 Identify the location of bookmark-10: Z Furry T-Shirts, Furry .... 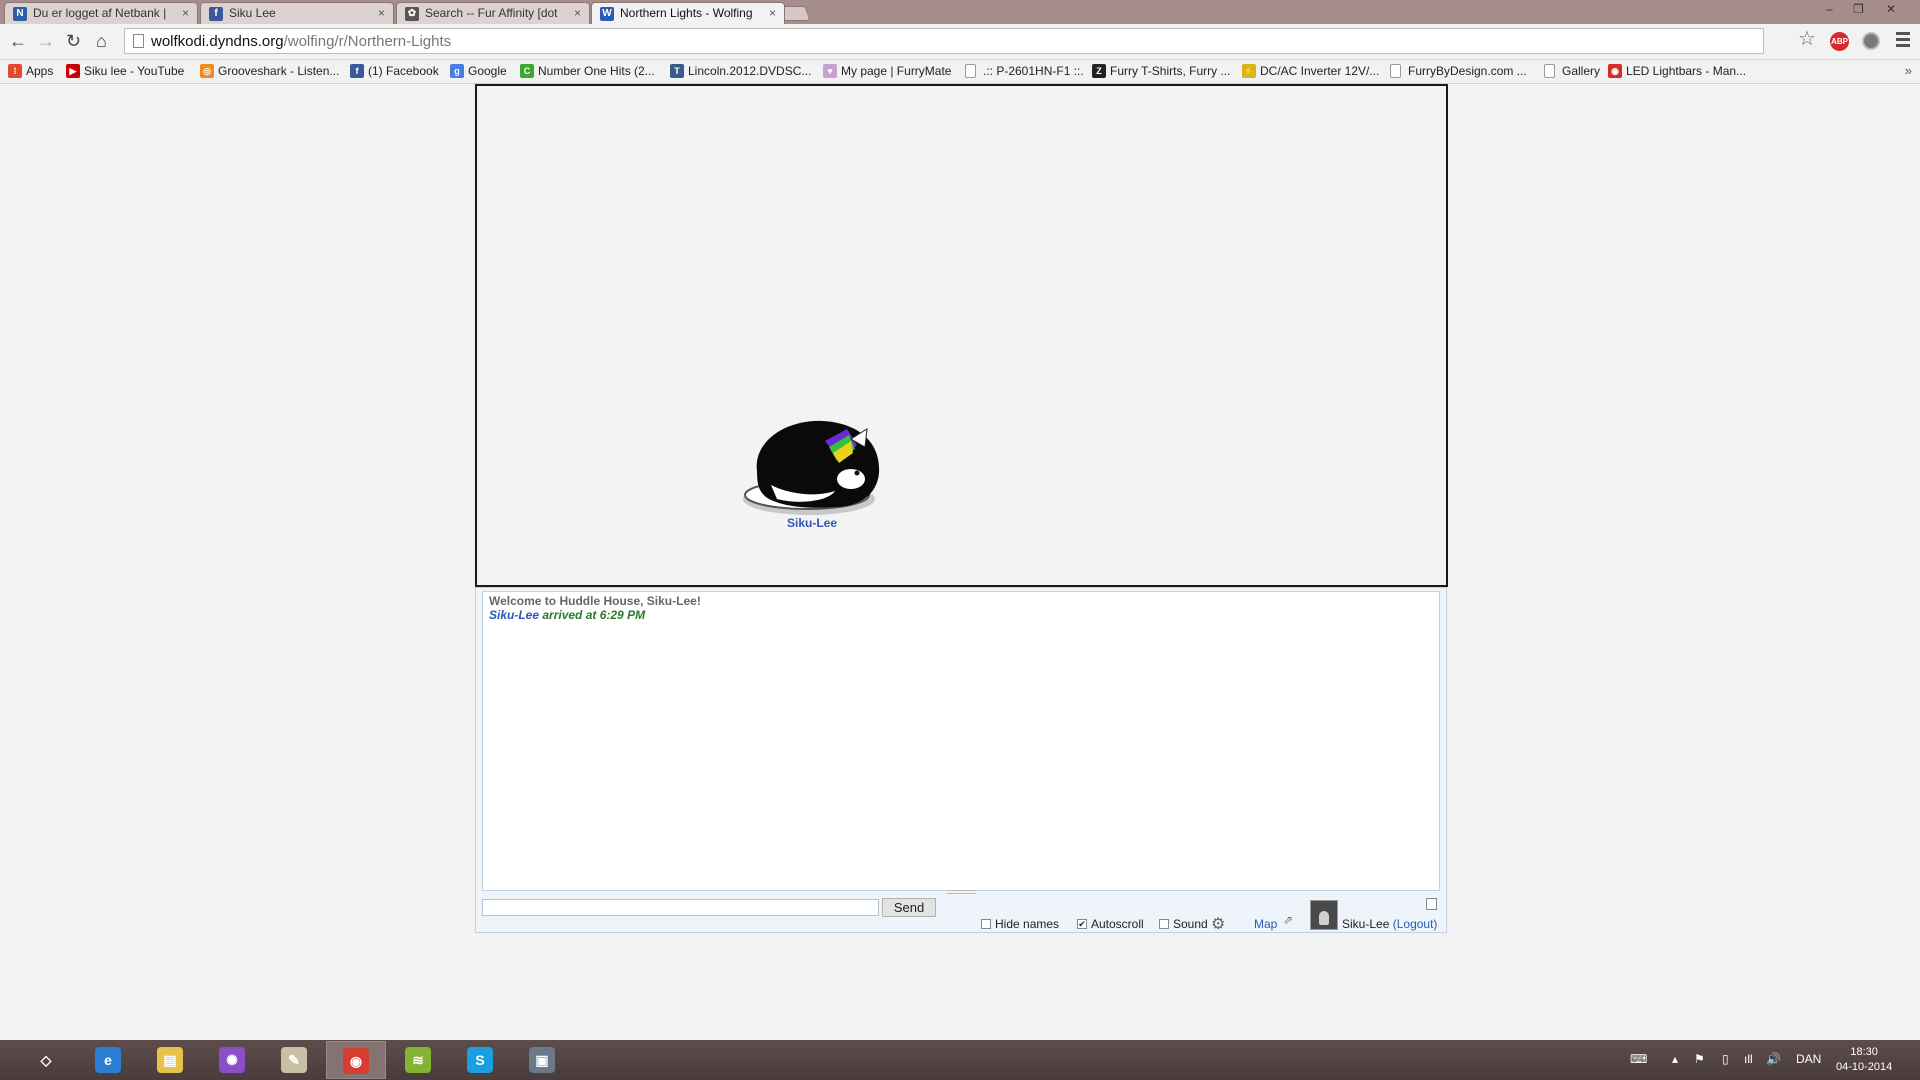
(1161, 72).